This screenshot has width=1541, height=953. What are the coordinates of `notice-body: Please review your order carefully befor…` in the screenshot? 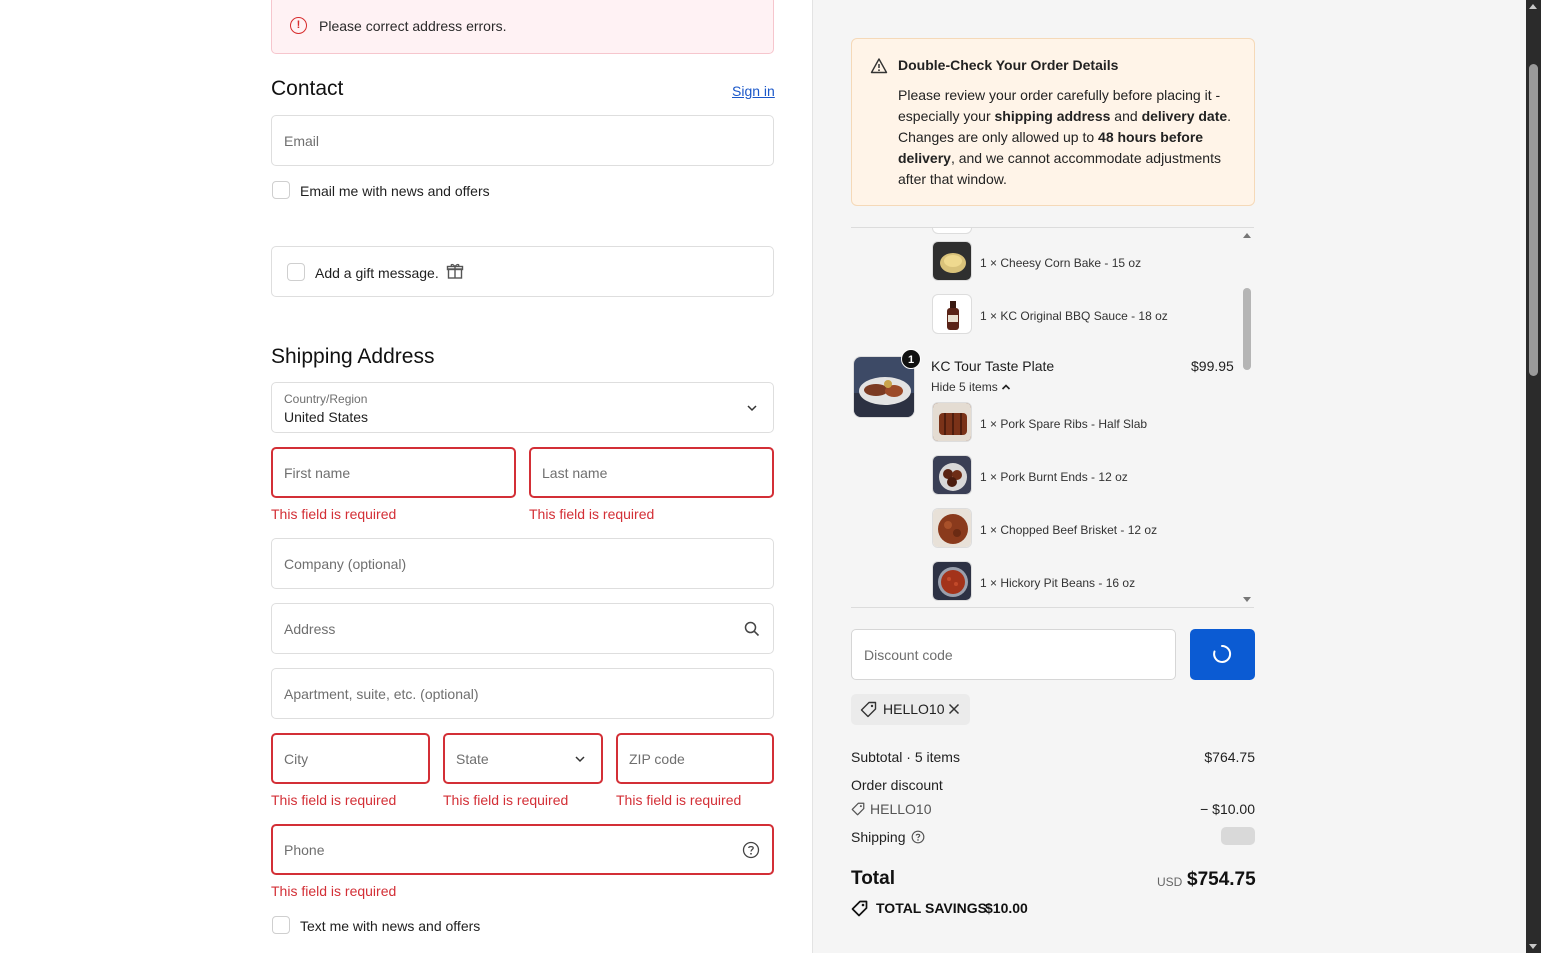 It's located at (1068, 137).